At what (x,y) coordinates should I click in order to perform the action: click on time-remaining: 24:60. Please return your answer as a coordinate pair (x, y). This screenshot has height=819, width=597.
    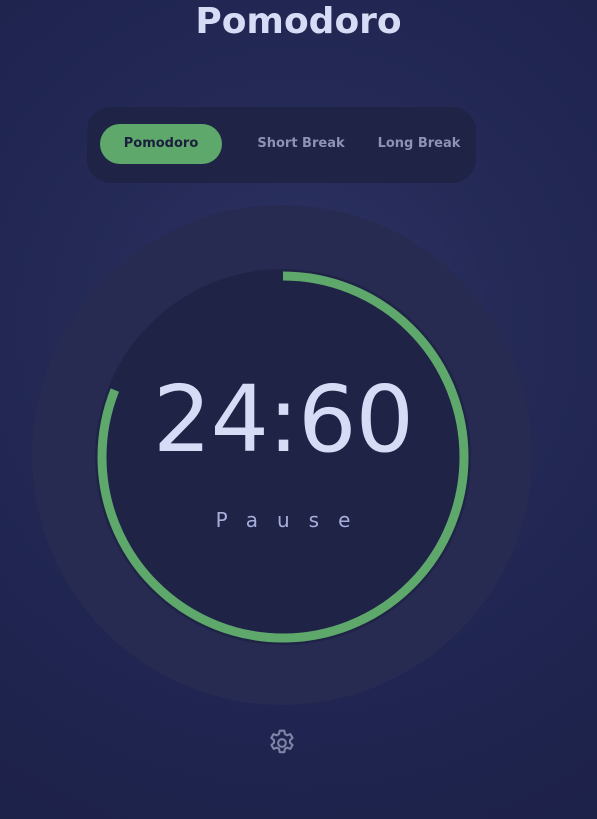
    Looking at the image, I should click on (283, 419).